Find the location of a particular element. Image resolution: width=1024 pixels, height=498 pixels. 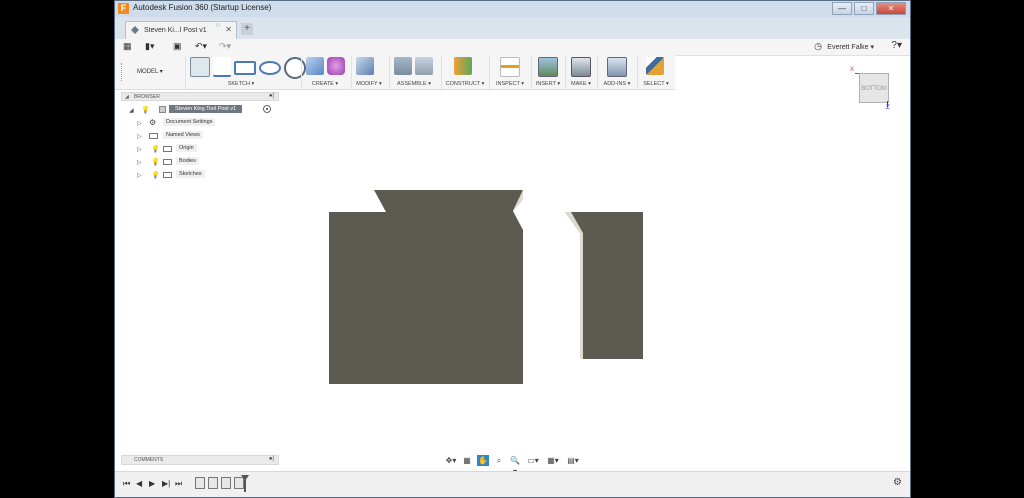

browser-root-label: Steven King Tool Post v1 is located at coordinates (206, 109).